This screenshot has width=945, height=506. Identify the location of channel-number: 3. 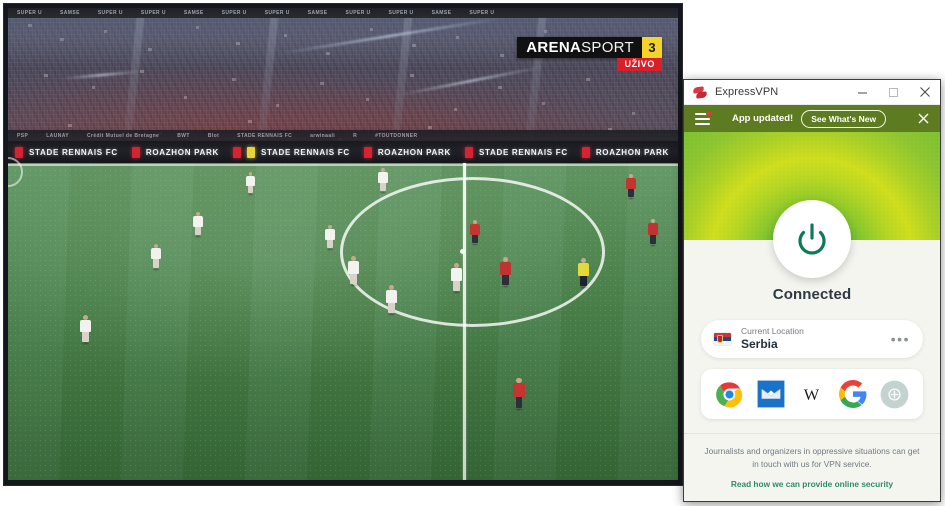
(652, 47).